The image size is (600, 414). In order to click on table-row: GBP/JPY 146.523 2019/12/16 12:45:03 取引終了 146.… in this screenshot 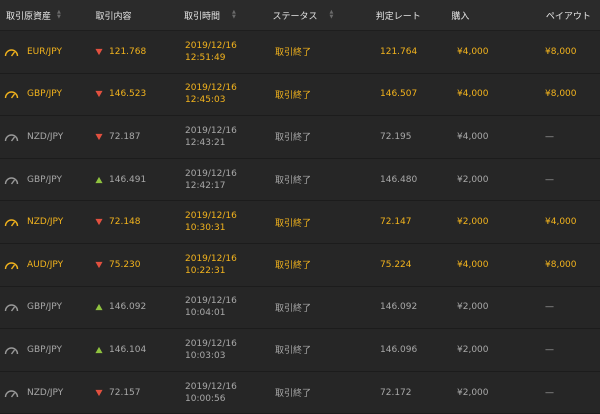, I will do `click(300, 95)`.